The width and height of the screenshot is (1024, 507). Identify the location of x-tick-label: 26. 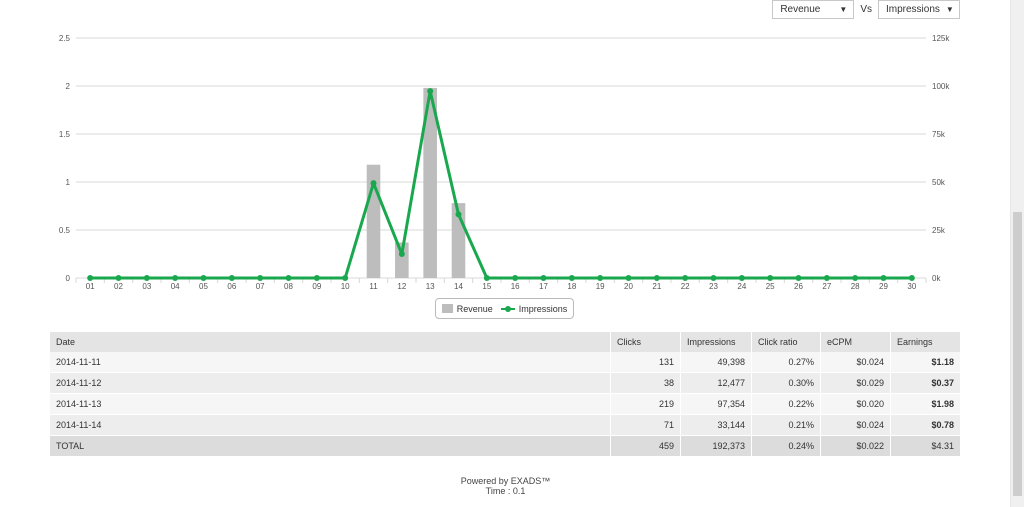
(798, 286).